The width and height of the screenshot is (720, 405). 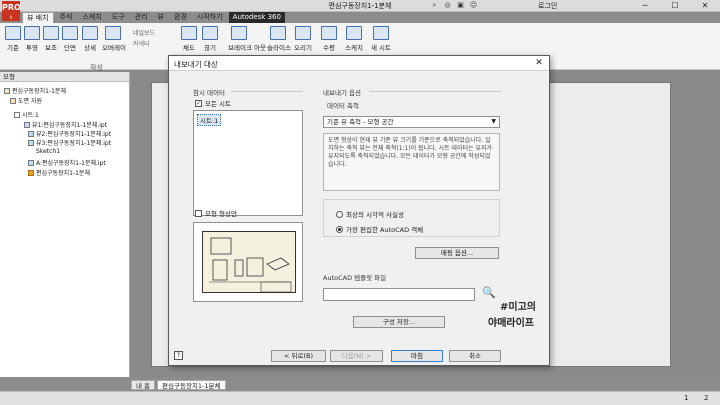 I want to click on document-title: 편심구동장치1-1분체, so click(x=360, y=6).